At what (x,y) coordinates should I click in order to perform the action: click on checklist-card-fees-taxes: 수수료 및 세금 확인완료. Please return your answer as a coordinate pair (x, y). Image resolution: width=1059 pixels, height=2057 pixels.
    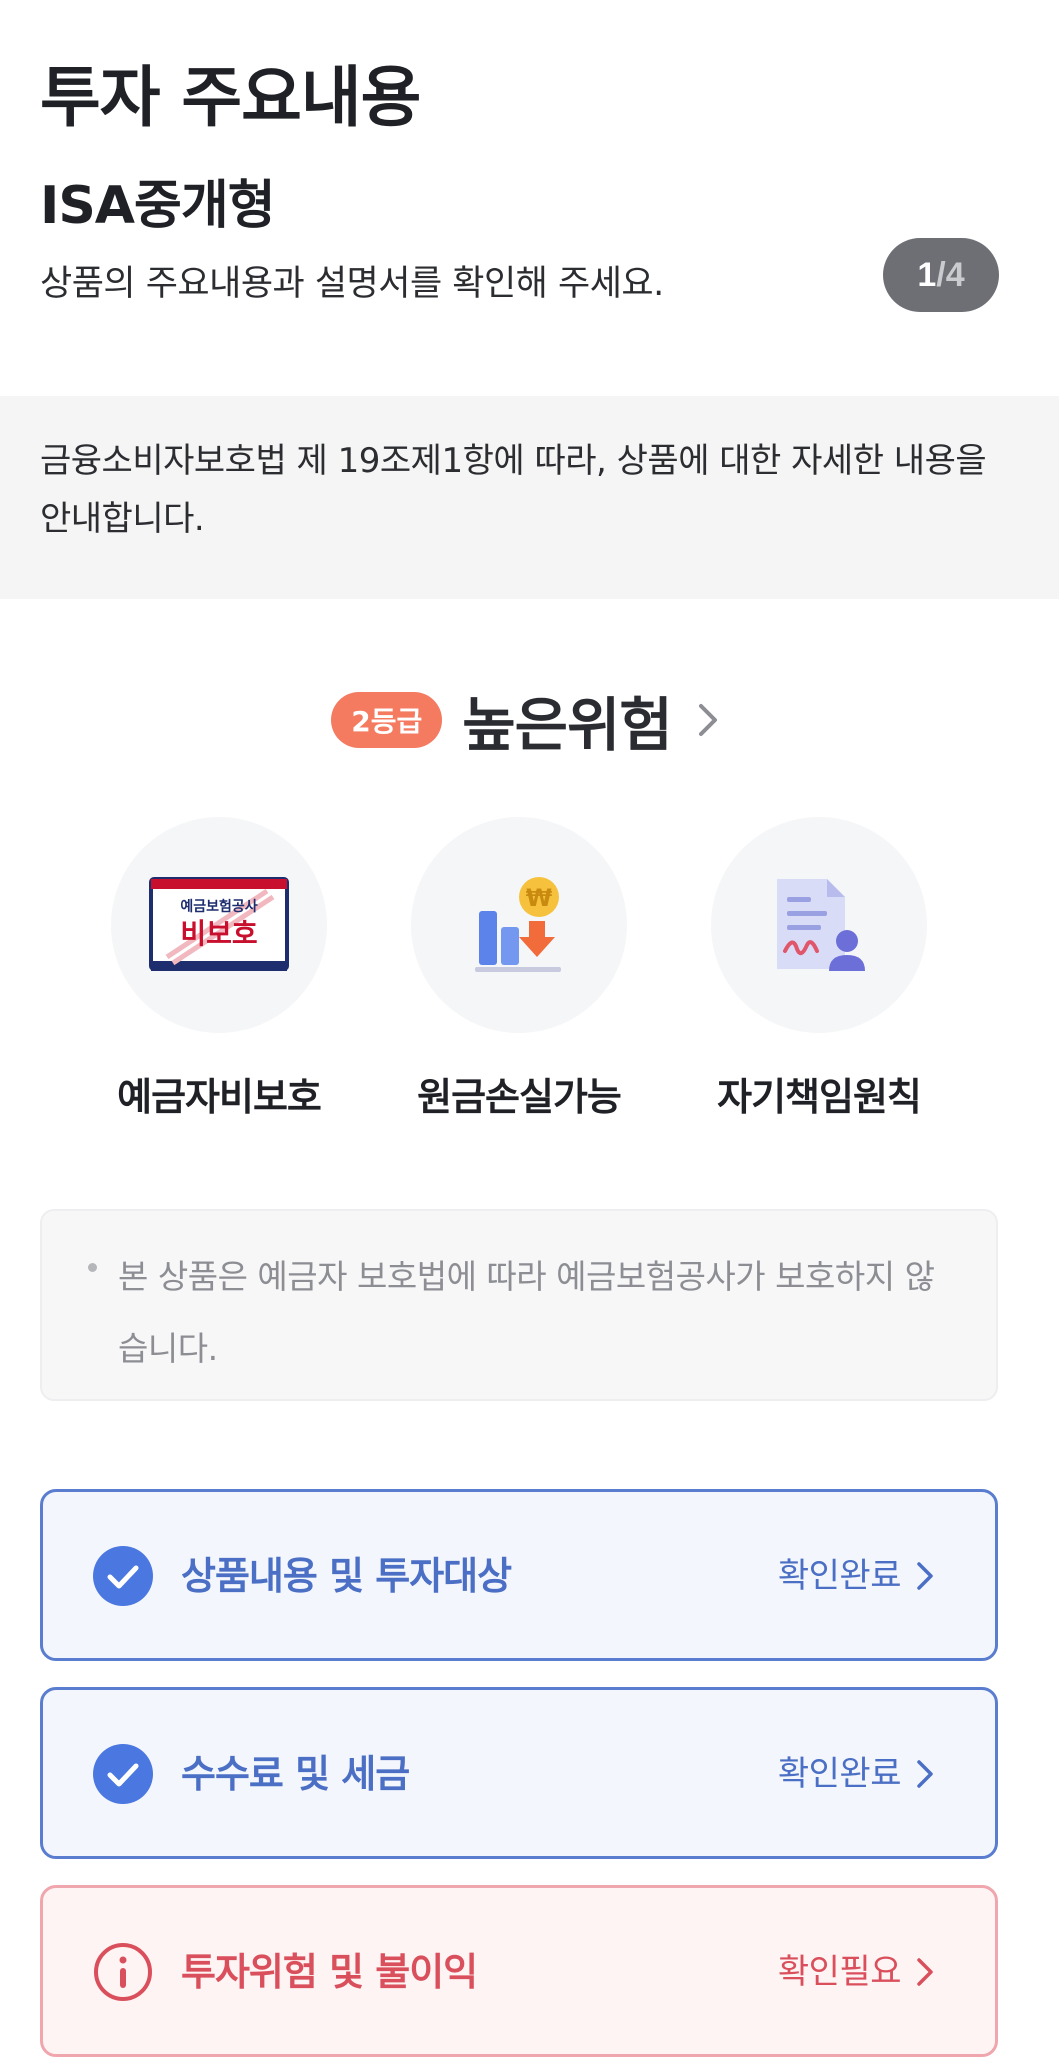
    Looking at the image, I should click on (519, 1773).